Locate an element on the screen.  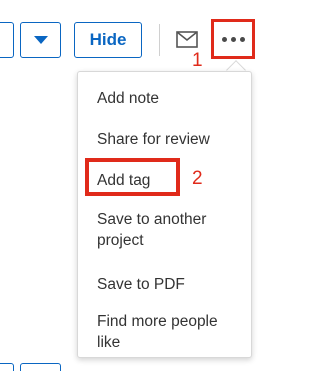
menu-item-save-to-pdf: Save to PDF is located at coordinates (141, 284).